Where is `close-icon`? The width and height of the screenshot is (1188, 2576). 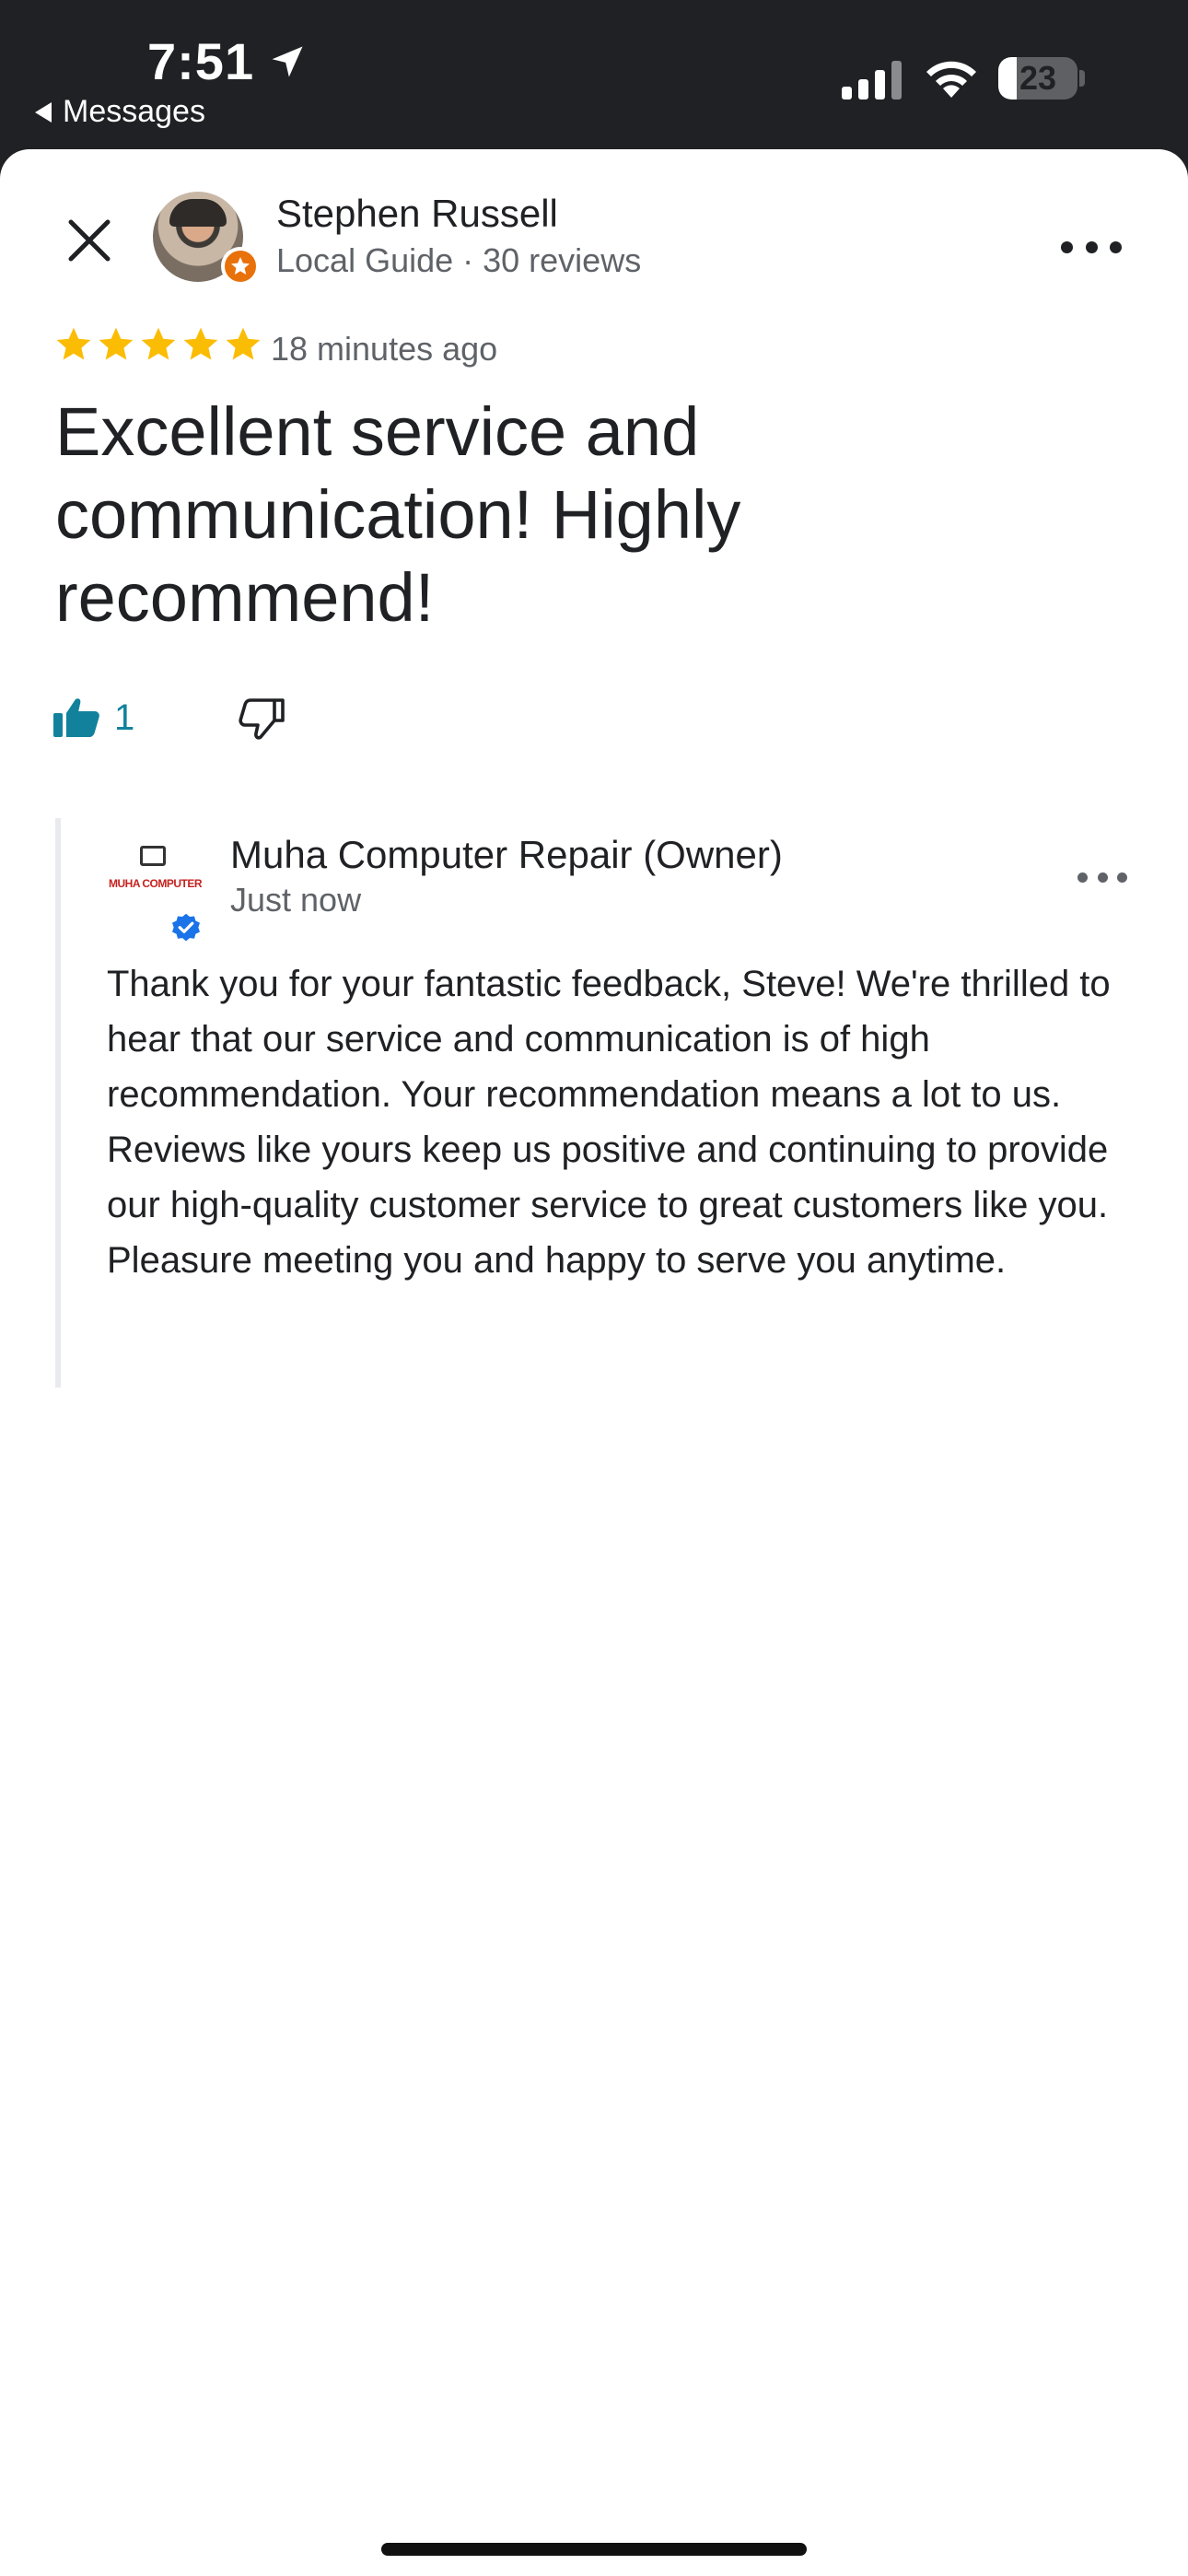 close-icon is located at coordinates (89, 240).